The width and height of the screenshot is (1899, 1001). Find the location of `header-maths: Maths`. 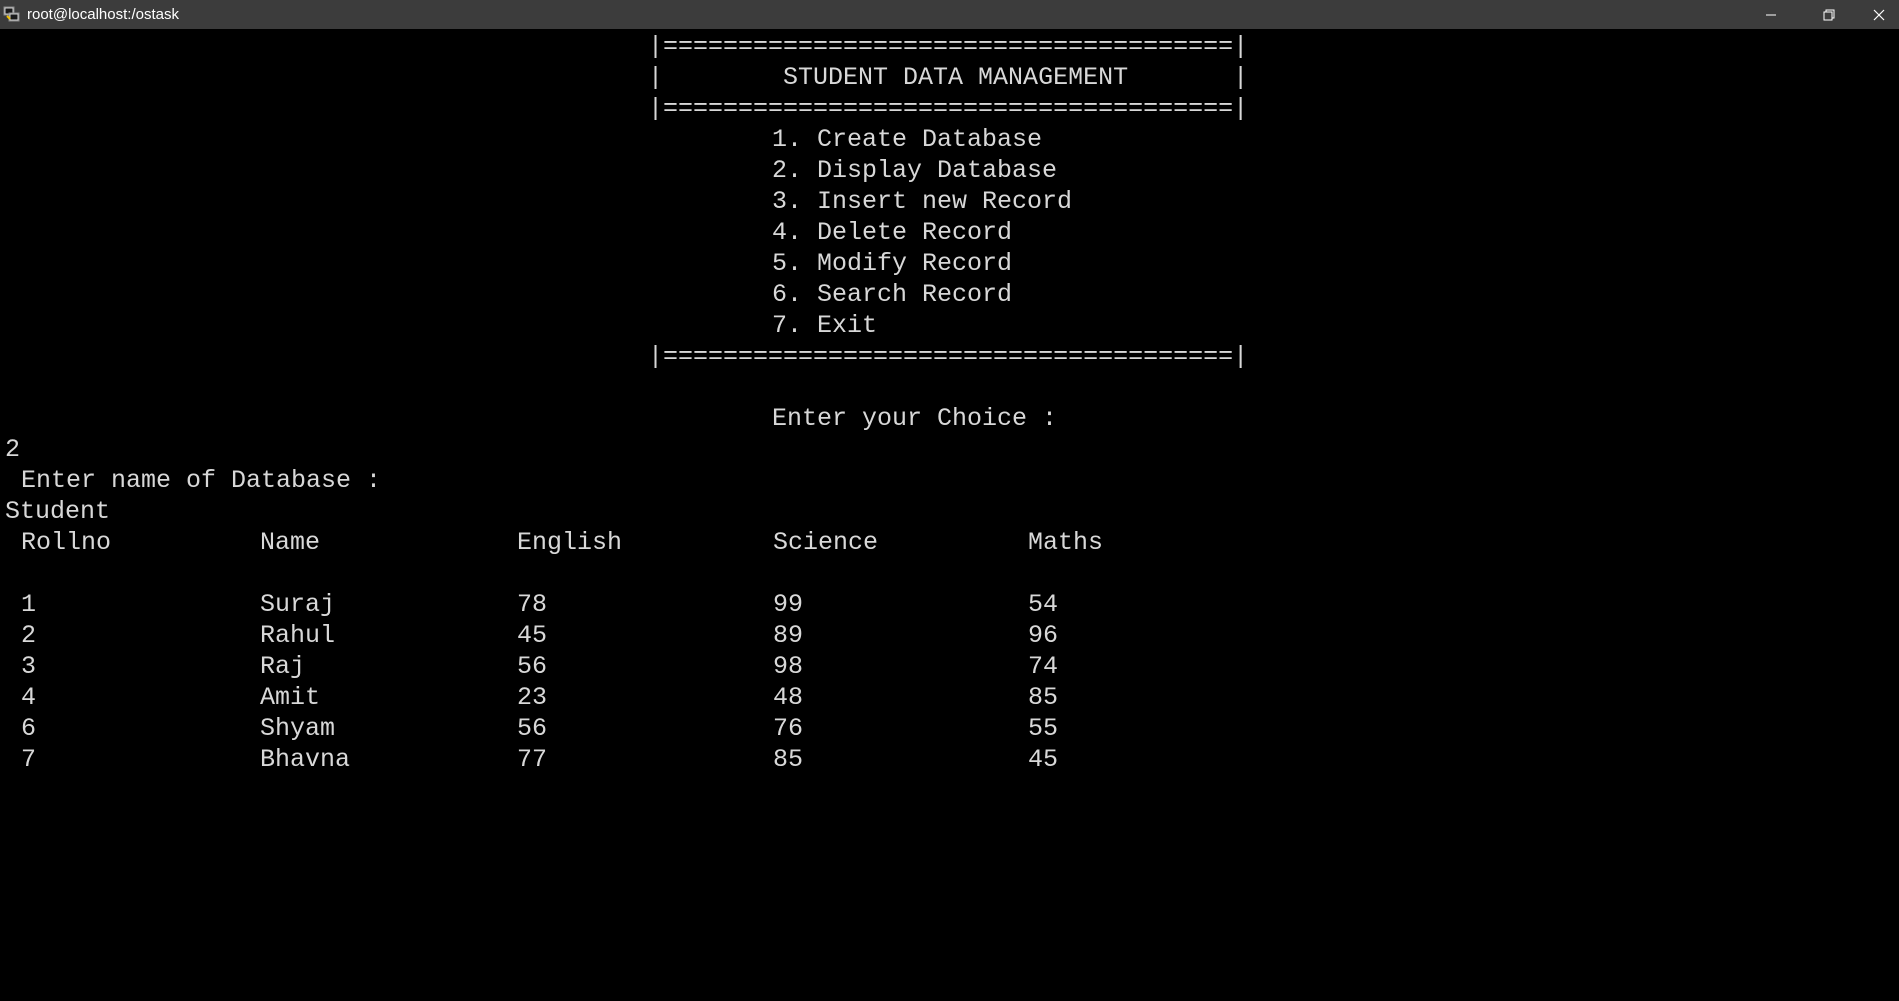

header-maths: Maths is located at coordinates (1066, 542).